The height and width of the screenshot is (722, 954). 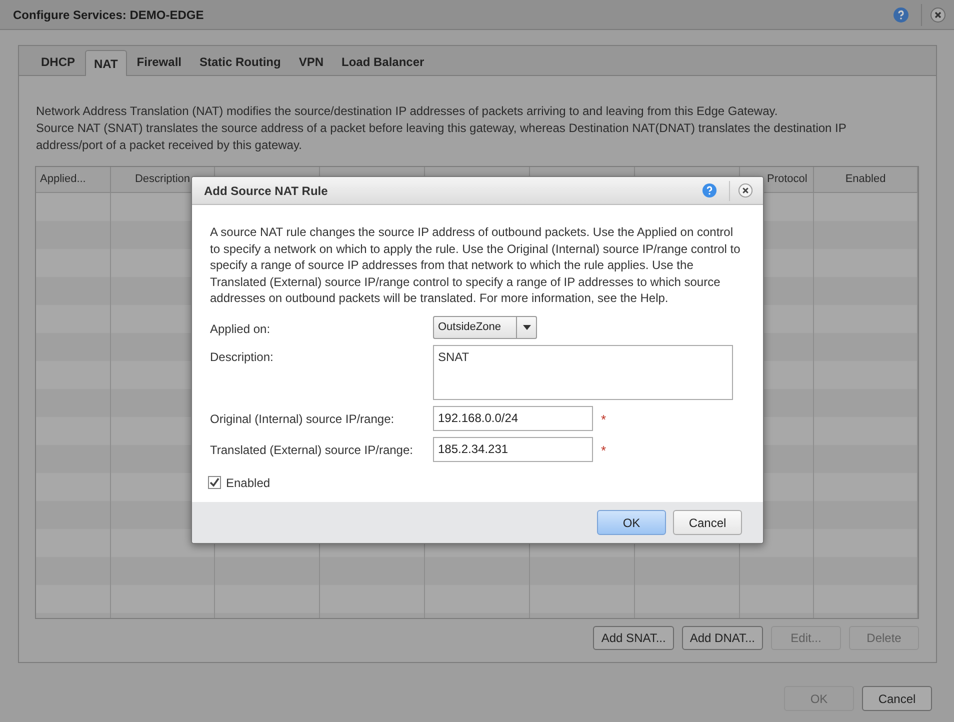 What do you see at coordinates (242, 357) in the screenshot?
I see `field-label: Description:` at bounding box center [242, 357].